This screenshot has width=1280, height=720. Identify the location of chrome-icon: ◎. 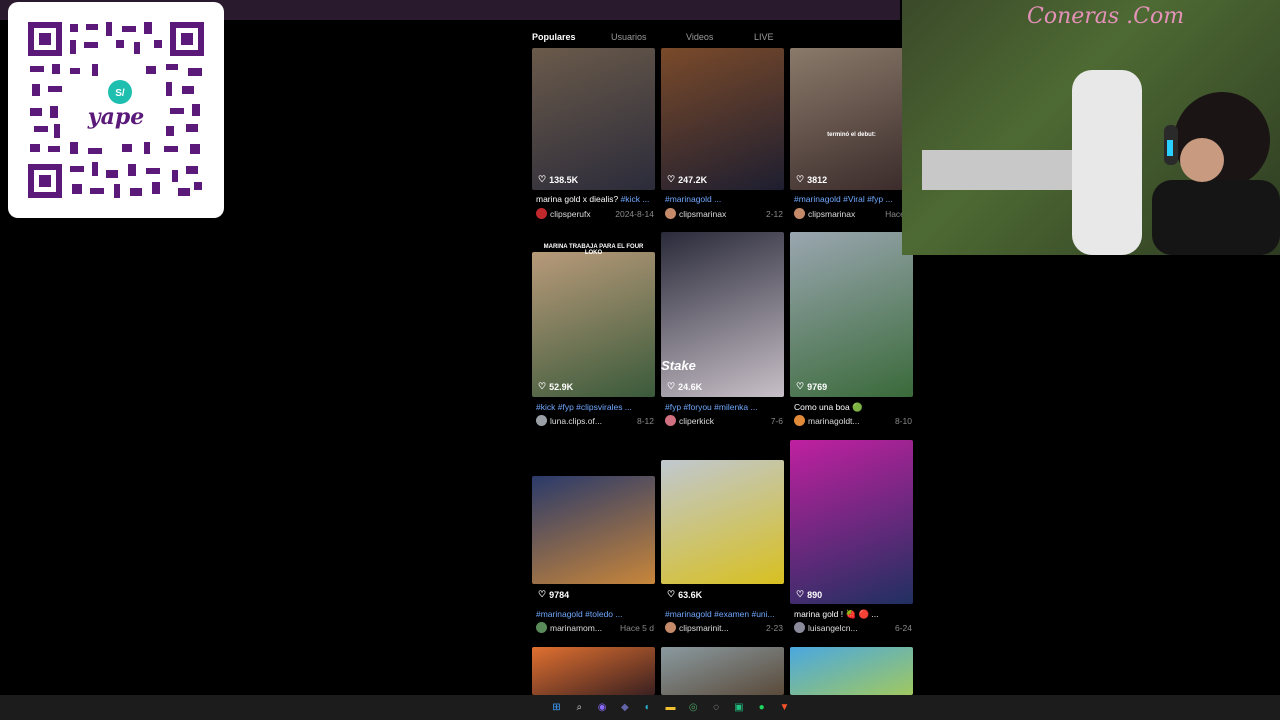
(693, 707).